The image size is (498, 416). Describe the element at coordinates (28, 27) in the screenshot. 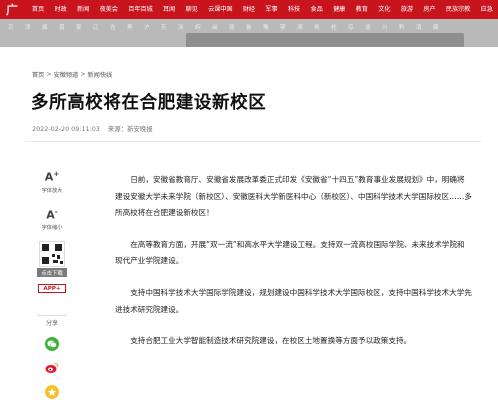

I see `city-link: 津` at that location.